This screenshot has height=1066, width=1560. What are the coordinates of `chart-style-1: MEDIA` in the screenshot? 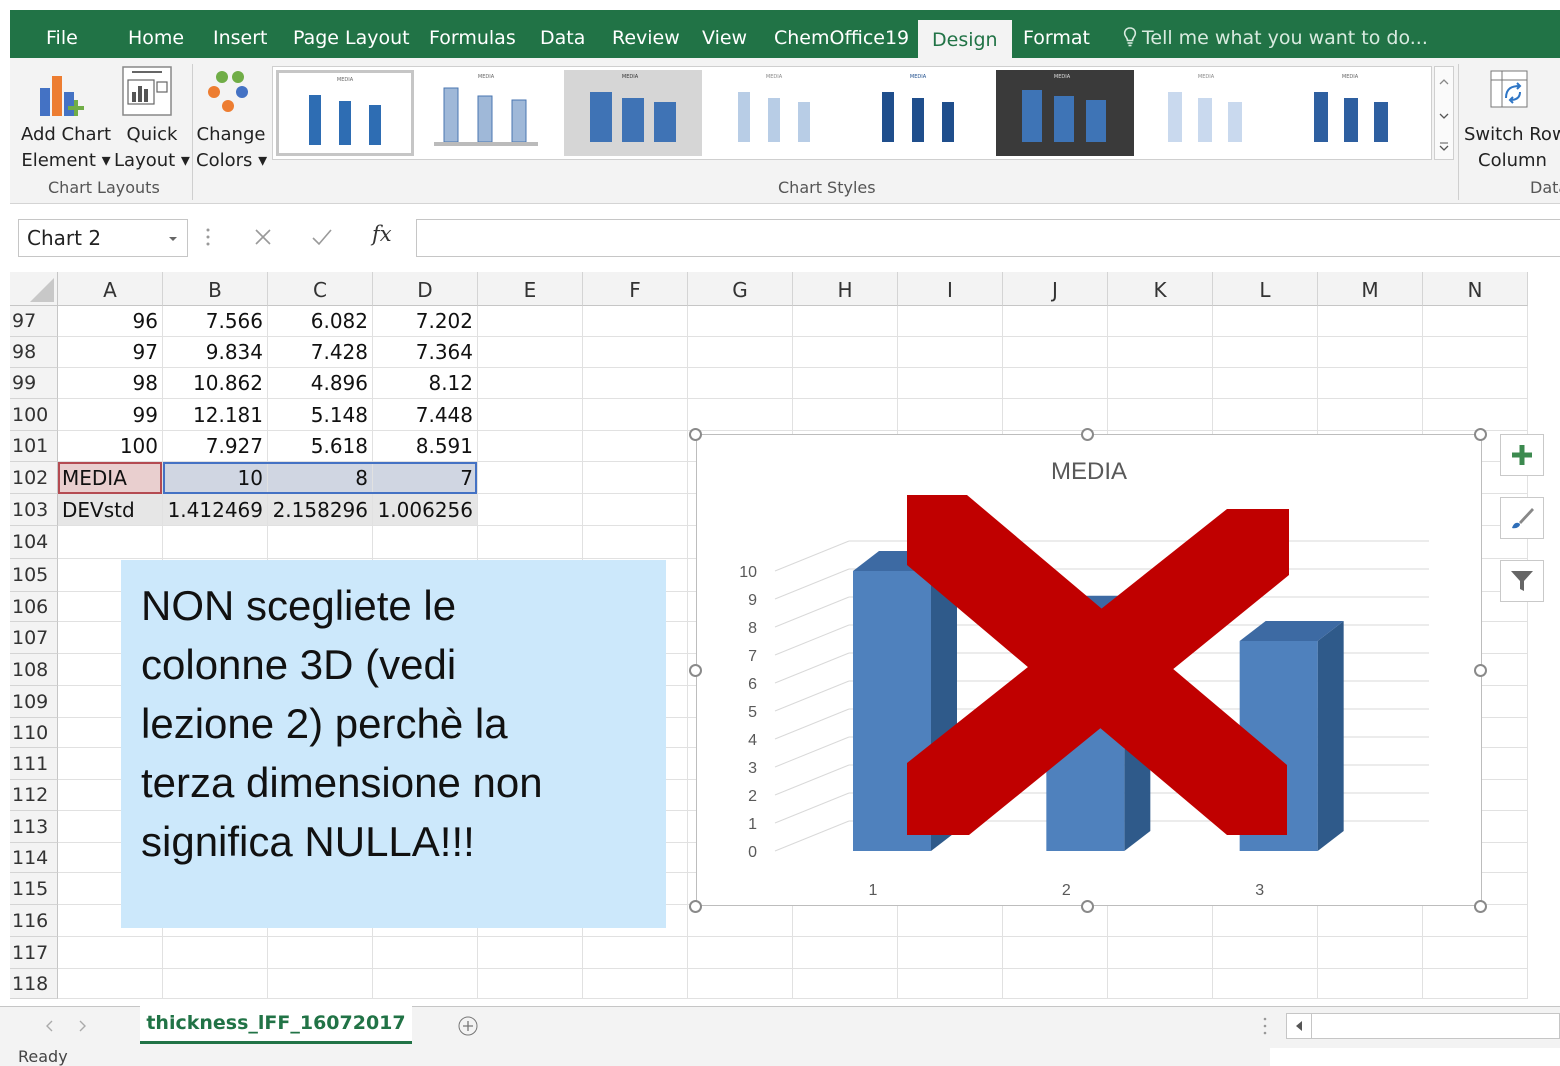 It's located at (345, 113).